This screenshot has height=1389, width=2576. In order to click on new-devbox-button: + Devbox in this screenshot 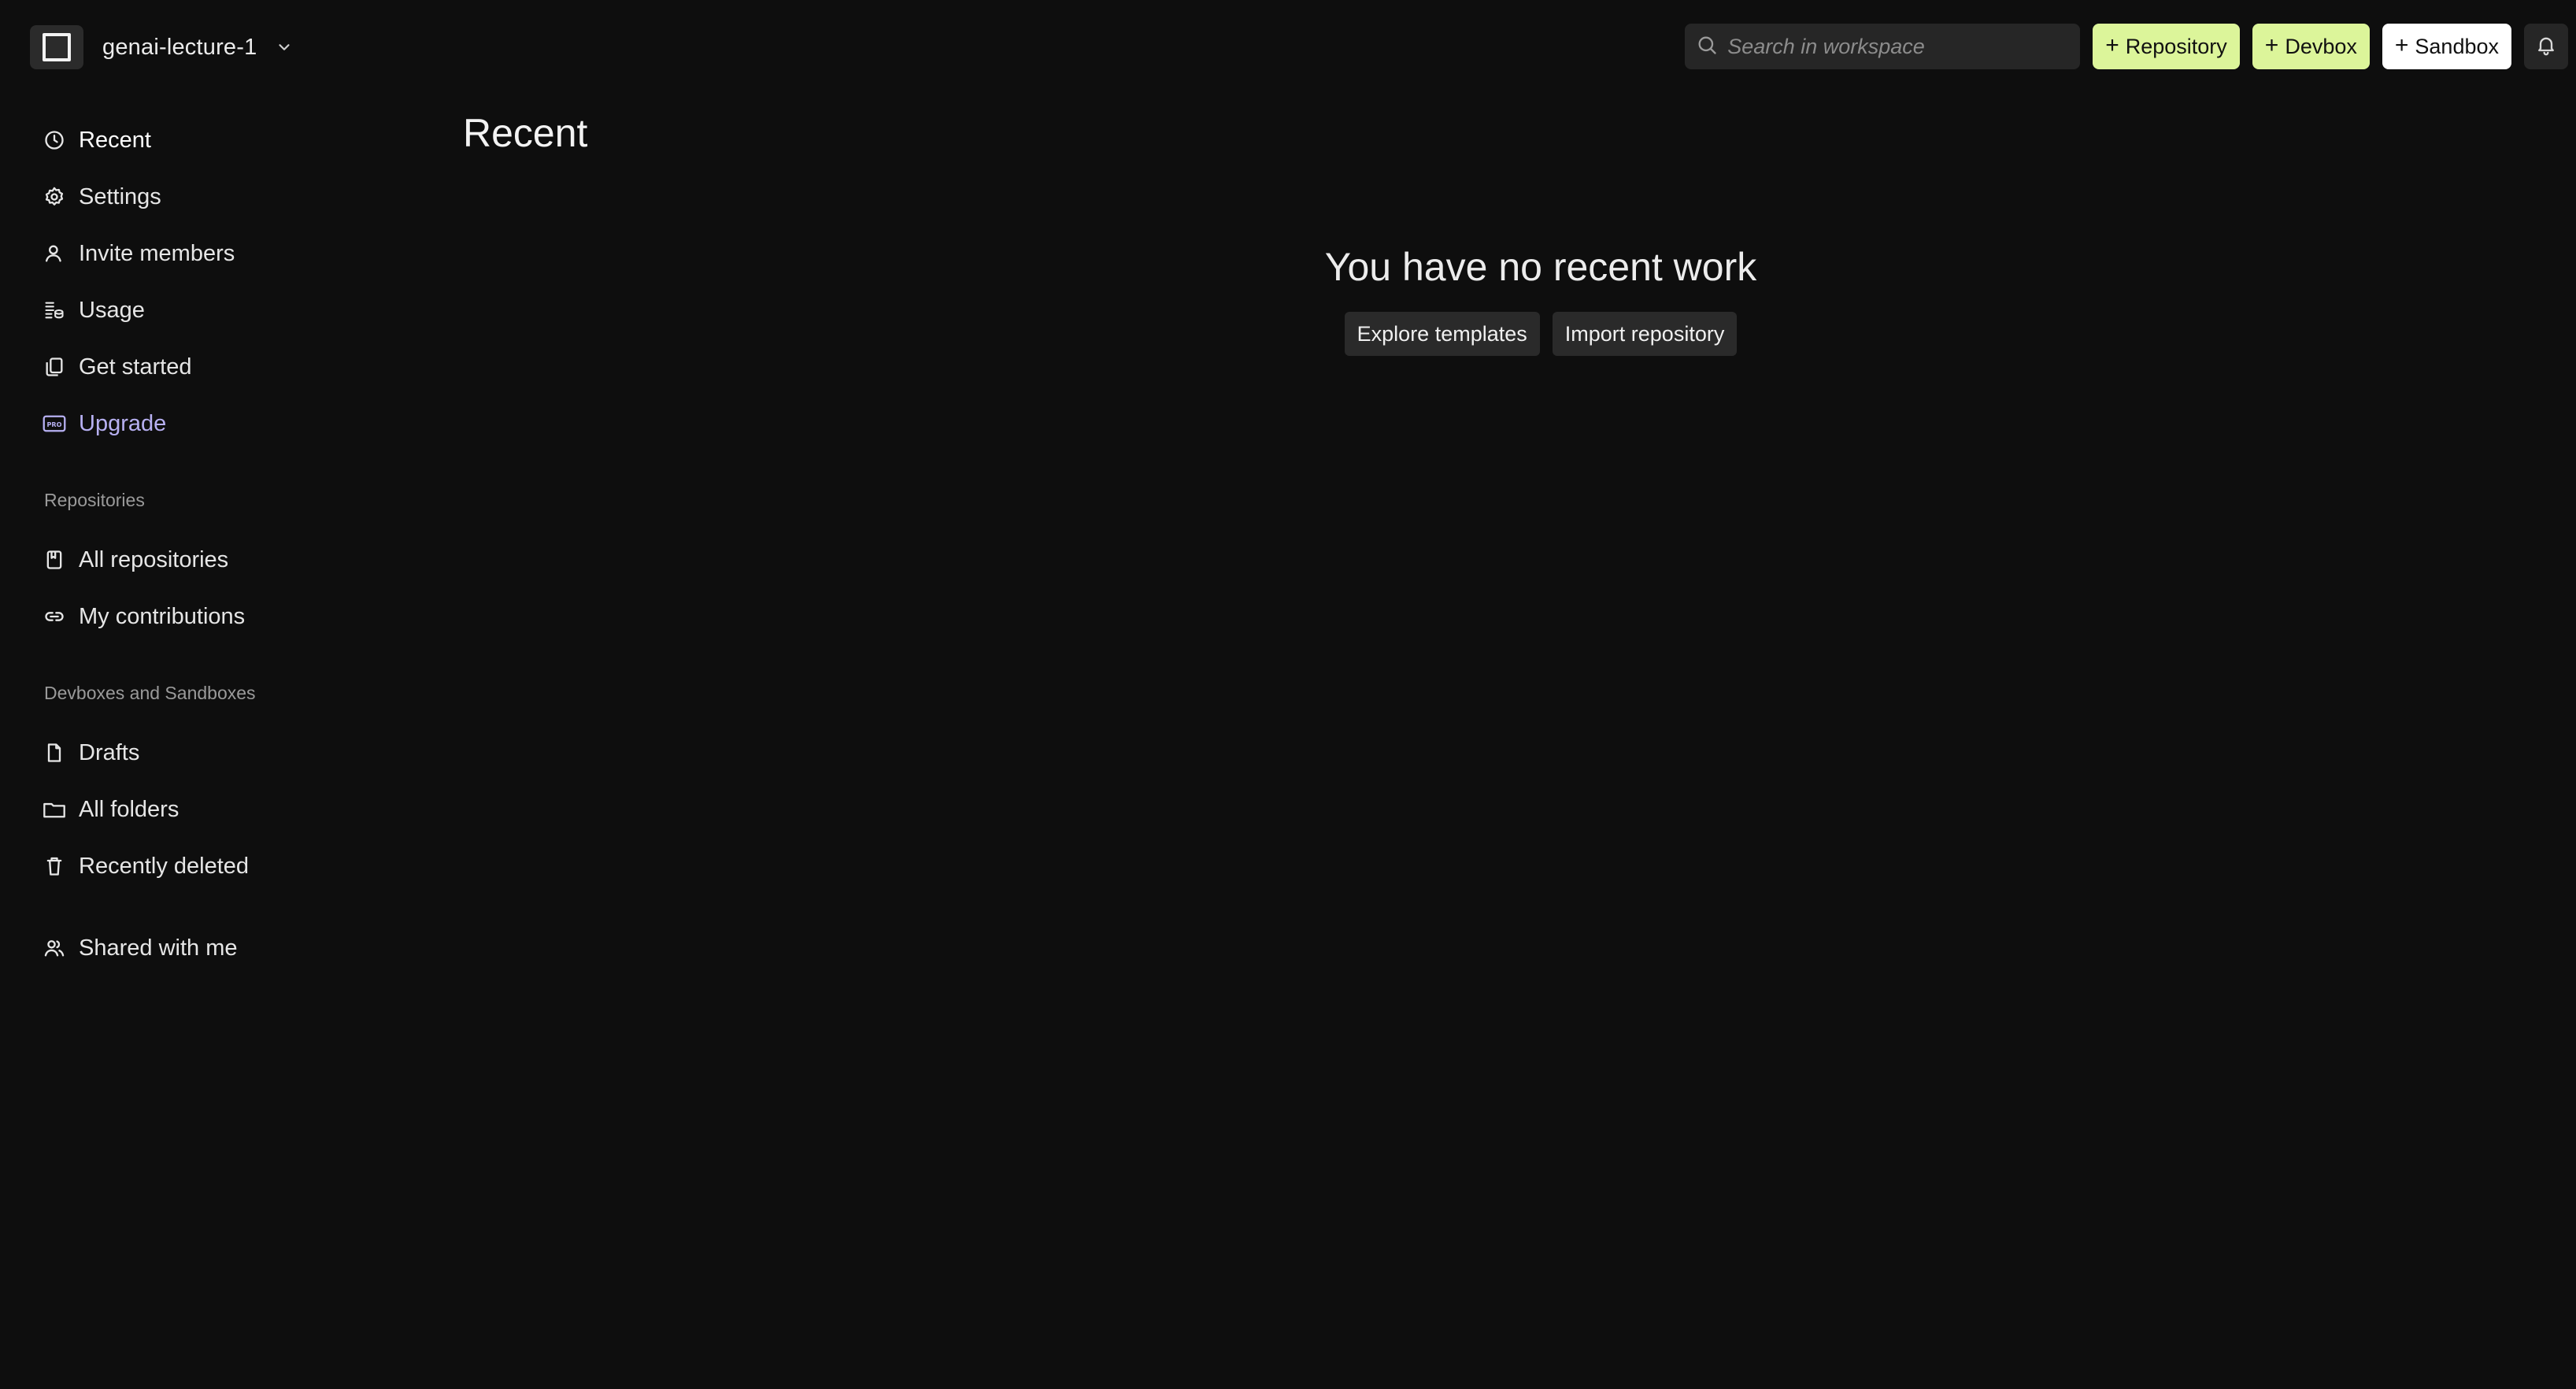, I will do `click(2311, 46)`.